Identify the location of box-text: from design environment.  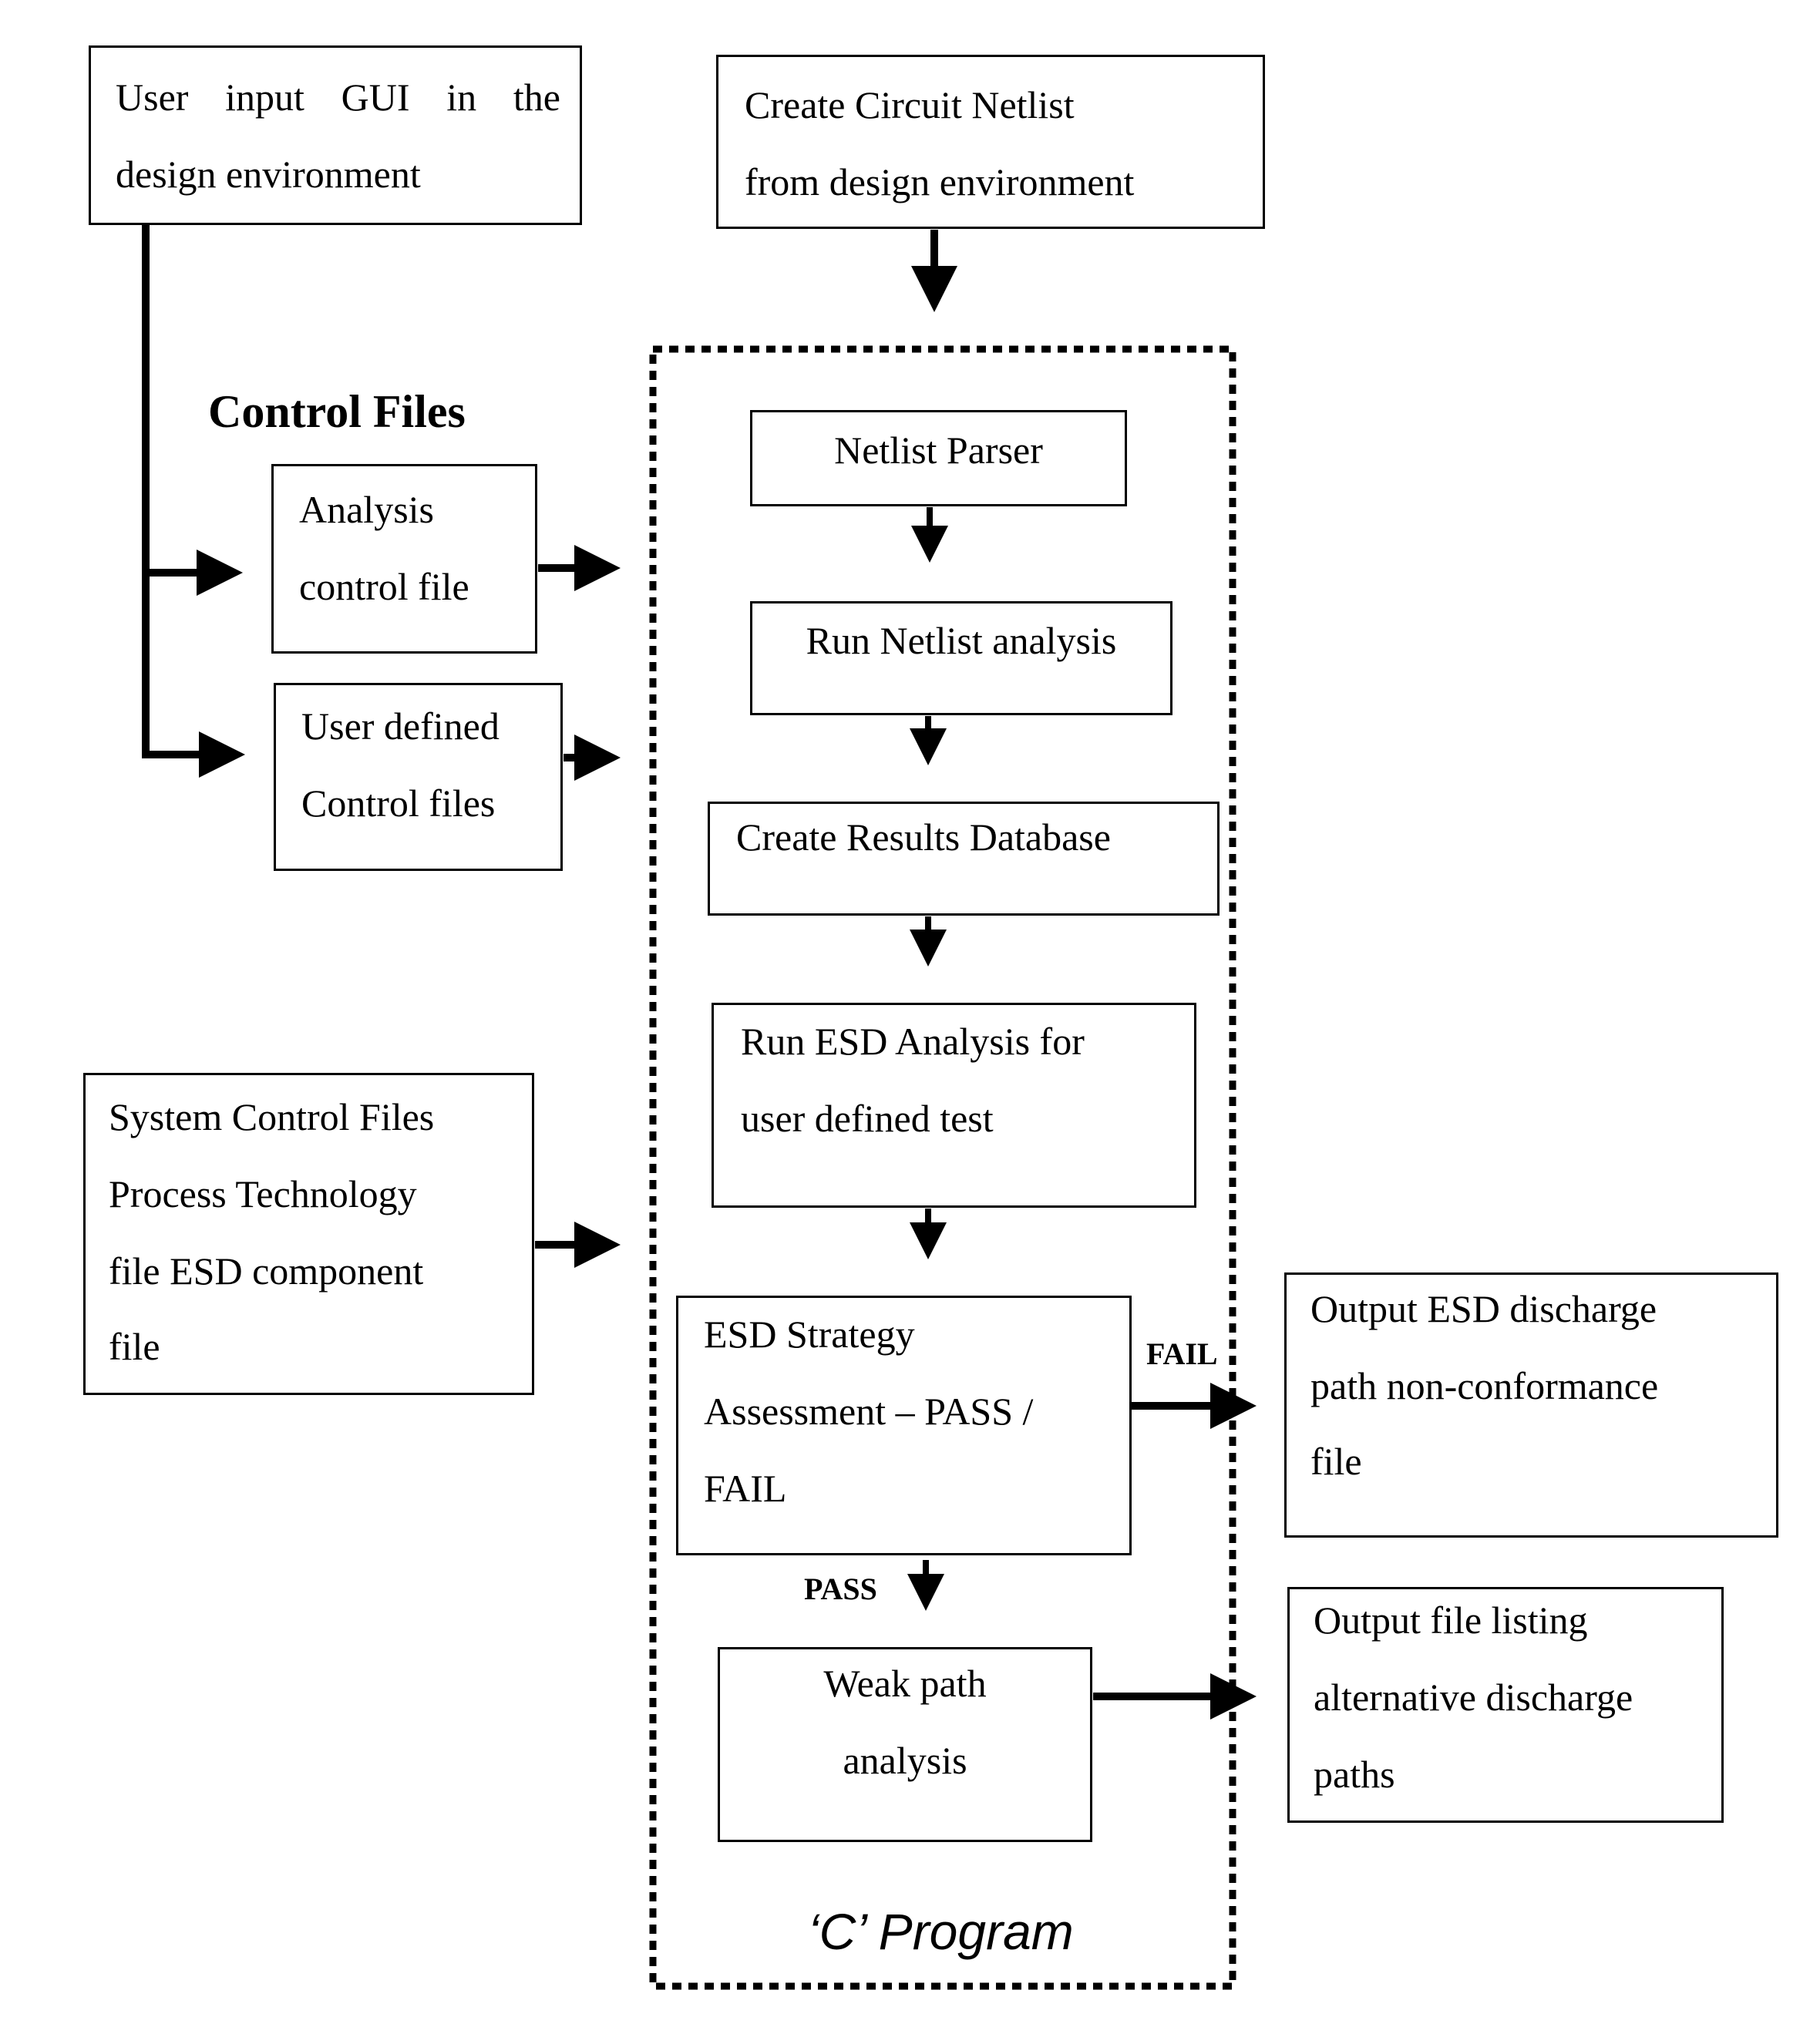
(940, 181).